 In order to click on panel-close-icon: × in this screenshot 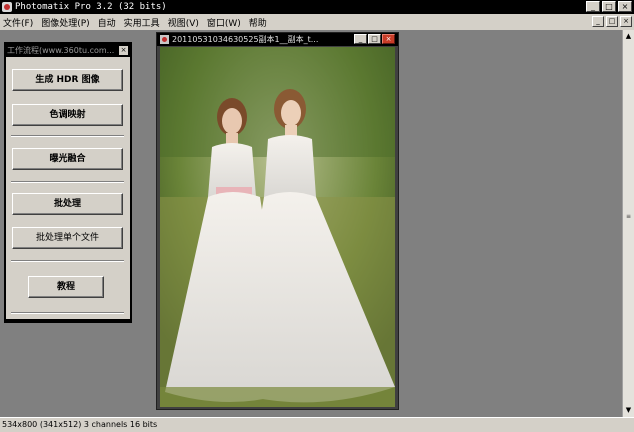, I will do `click(123, 50)`.